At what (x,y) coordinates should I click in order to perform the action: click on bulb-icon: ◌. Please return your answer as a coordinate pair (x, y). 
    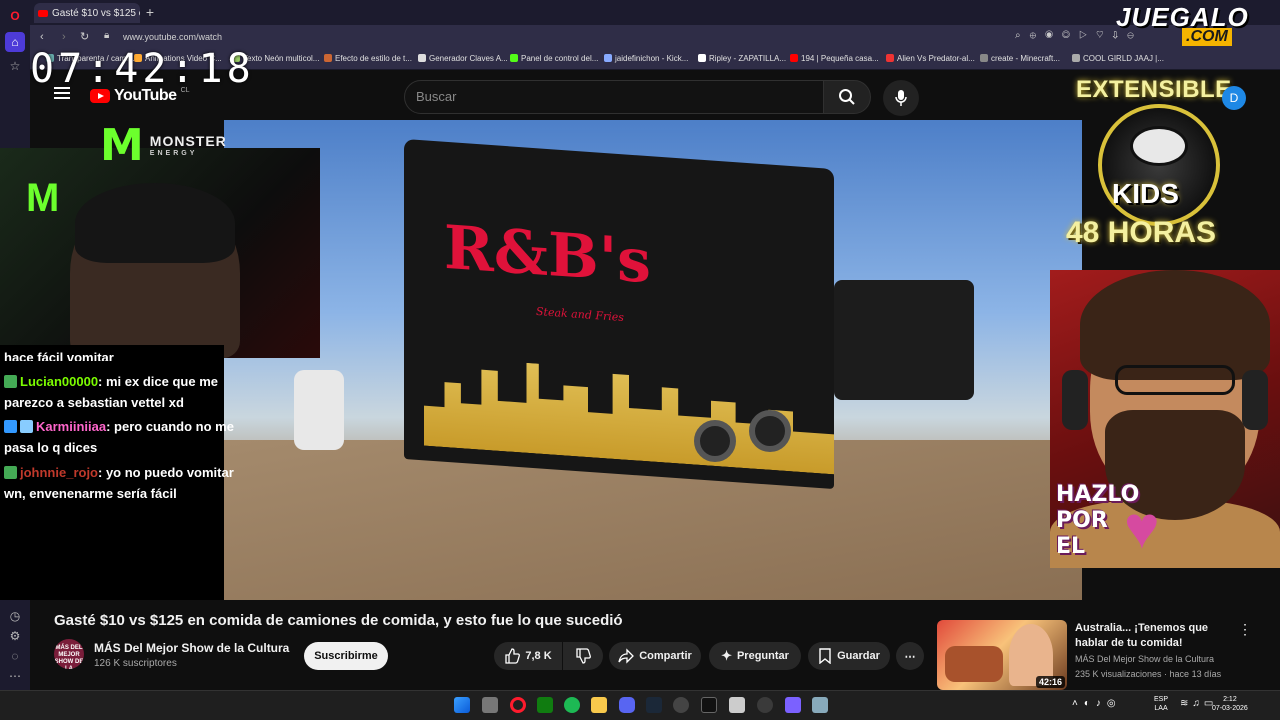
    Looking at the image, I should click on (15, 656).